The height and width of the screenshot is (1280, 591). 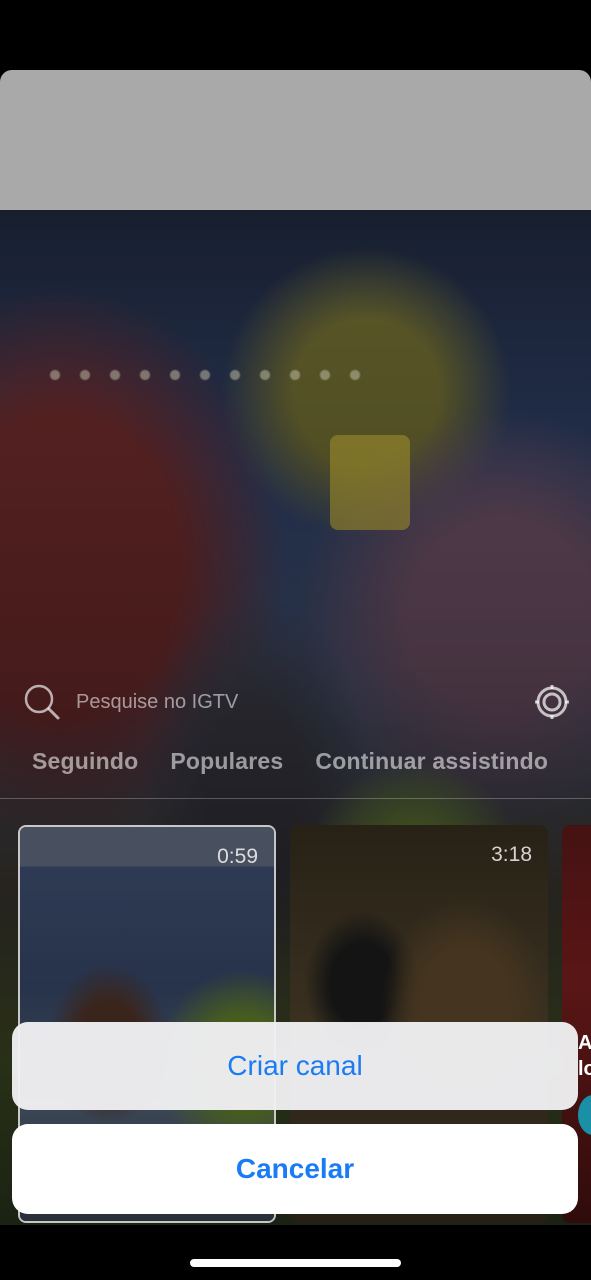 What do you see at coordinates (237, 856) in the screenshot?
I see `video-duration: 0:59` at bounding box center [237, 856].